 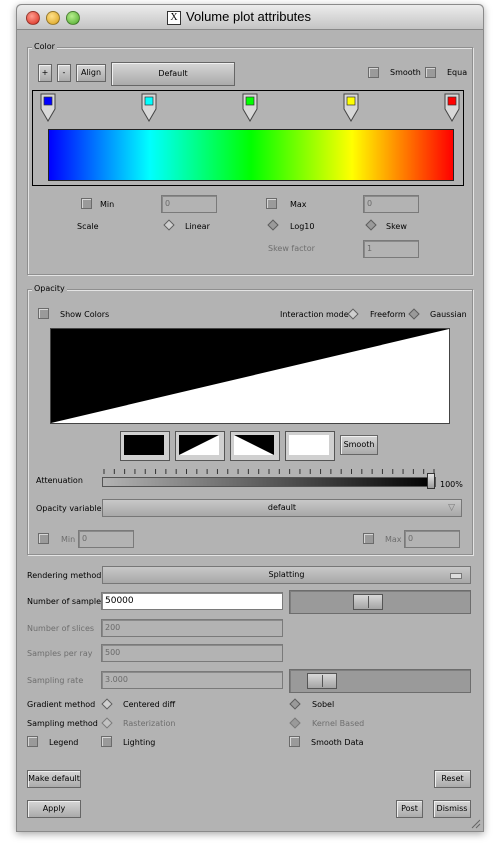 I want to click on dropdown-arrow-icon: ▽, so click(x=451, y=508).